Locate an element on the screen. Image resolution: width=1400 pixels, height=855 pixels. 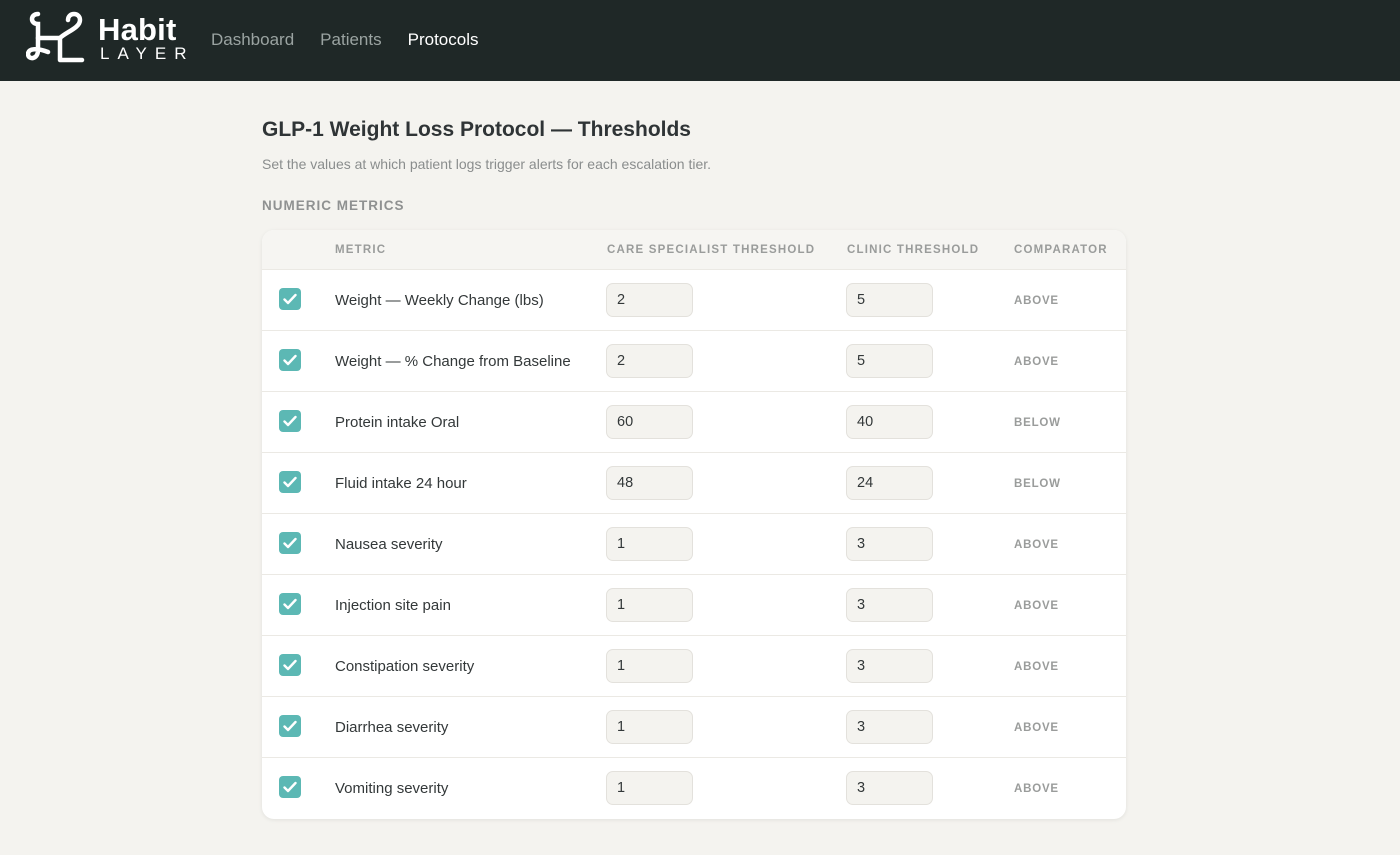
brand-sub: LAYER is located at coordinates (147, 53).